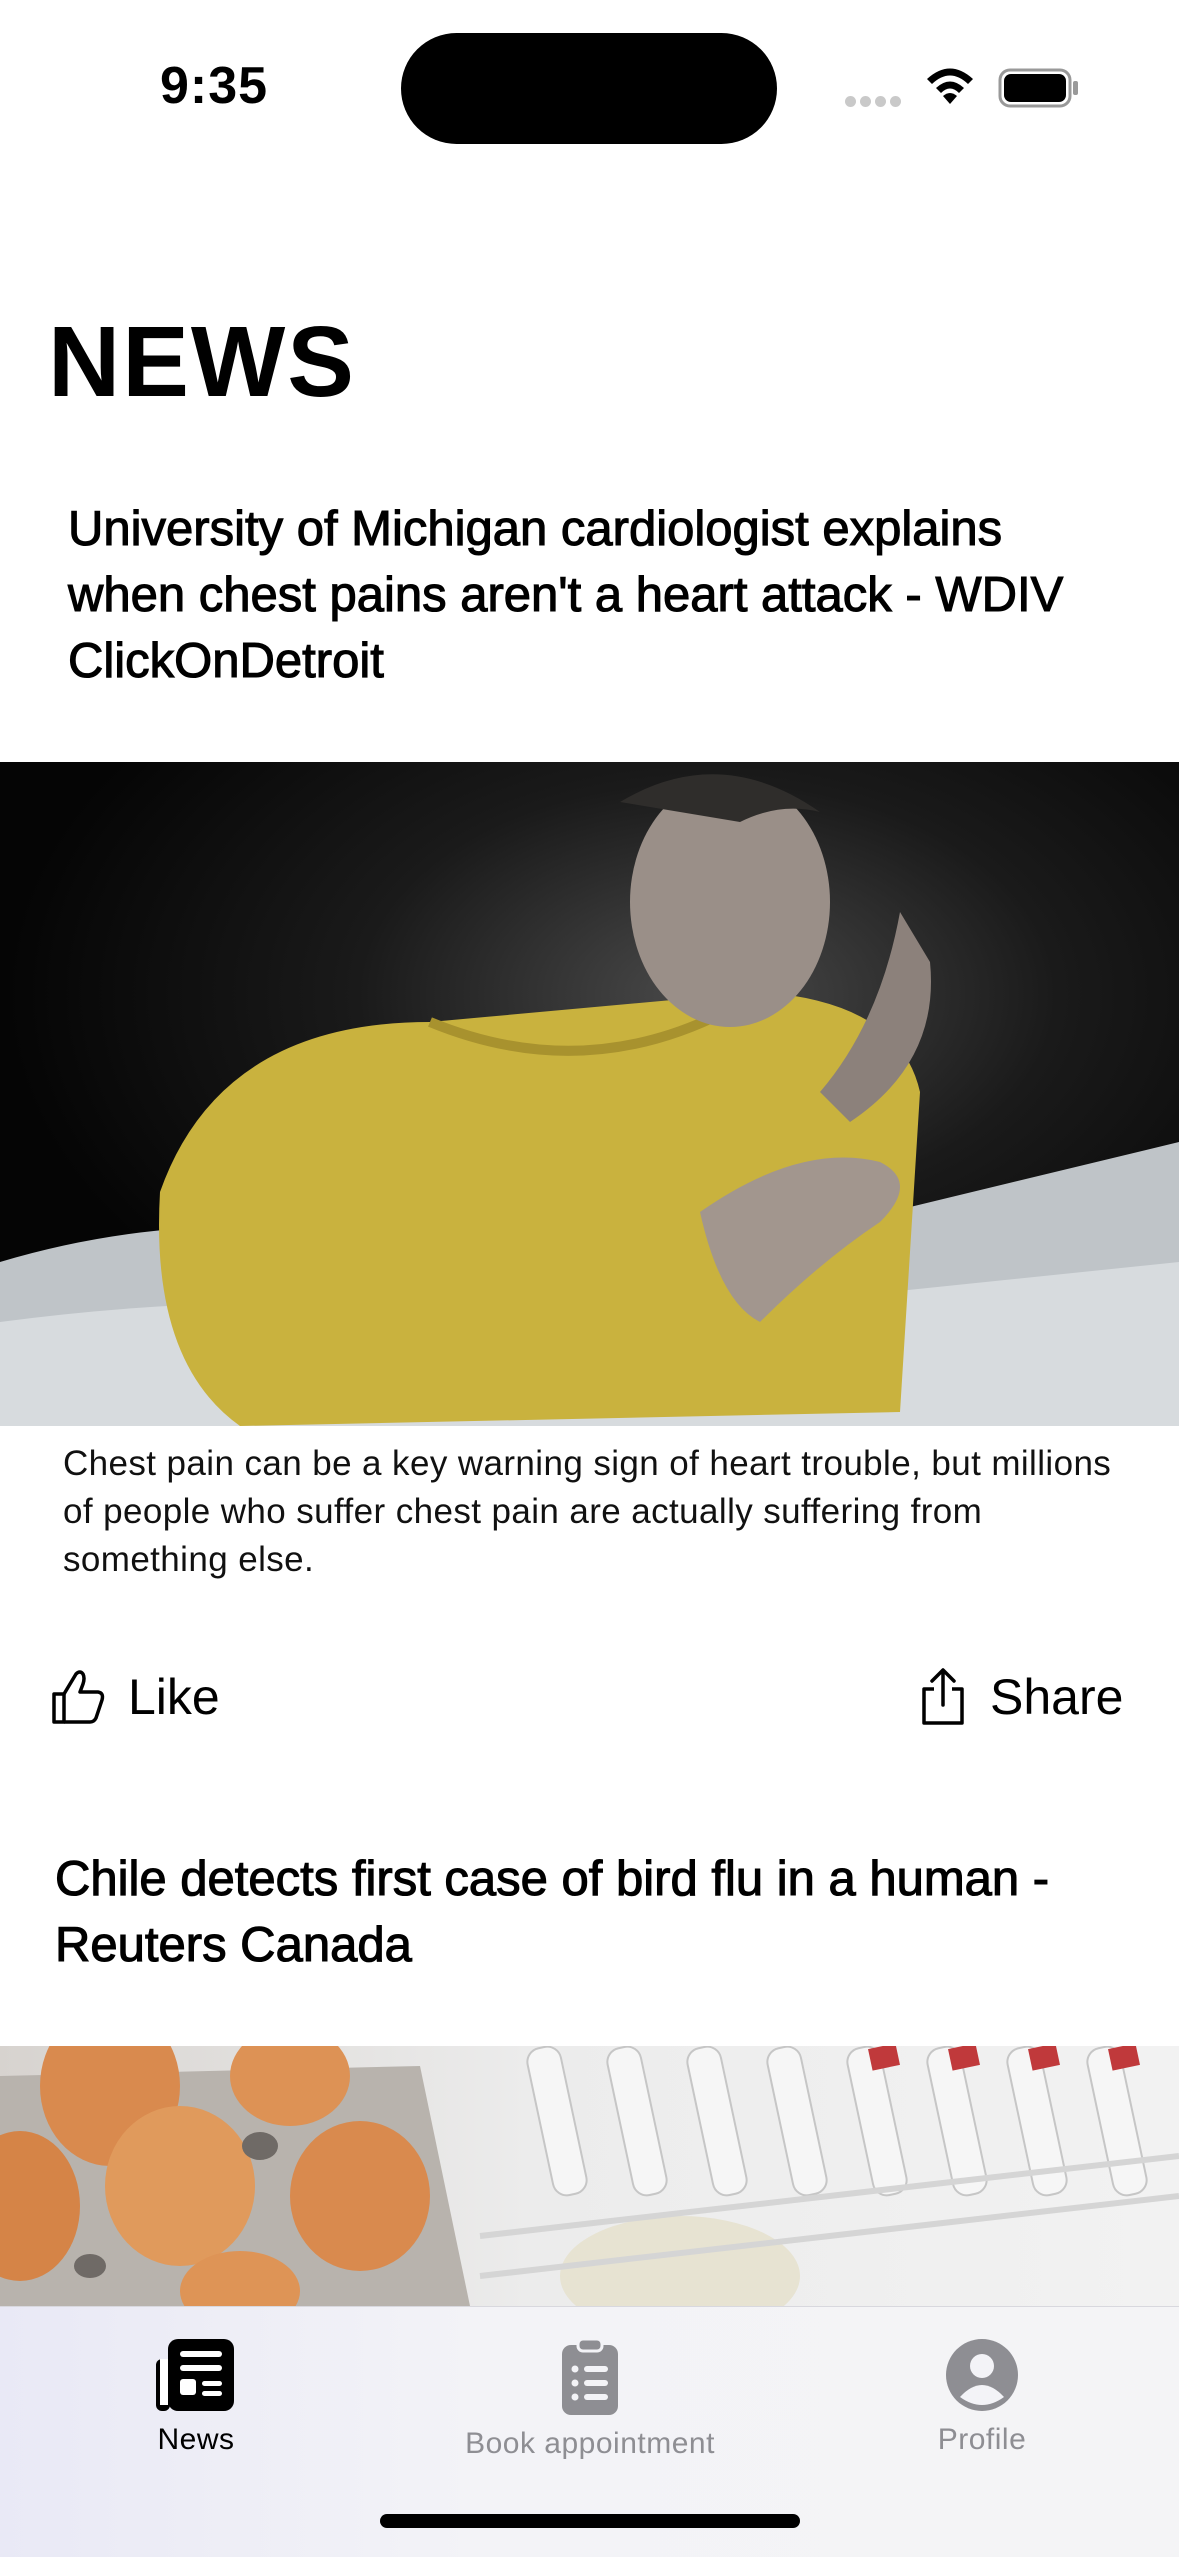 Image resolution: width=1179 pixels, height=2557 pixels. I want to click on tab-bar: News Book appointment Profile, so click(589, 2431).